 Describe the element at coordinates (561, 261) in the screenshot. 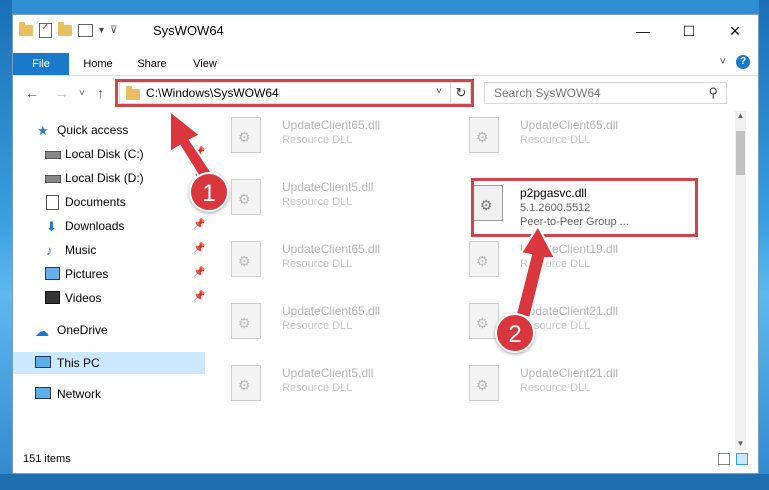

I see `file-item: ⚙ UpdateClient19.dll Resource DLL` at that location.